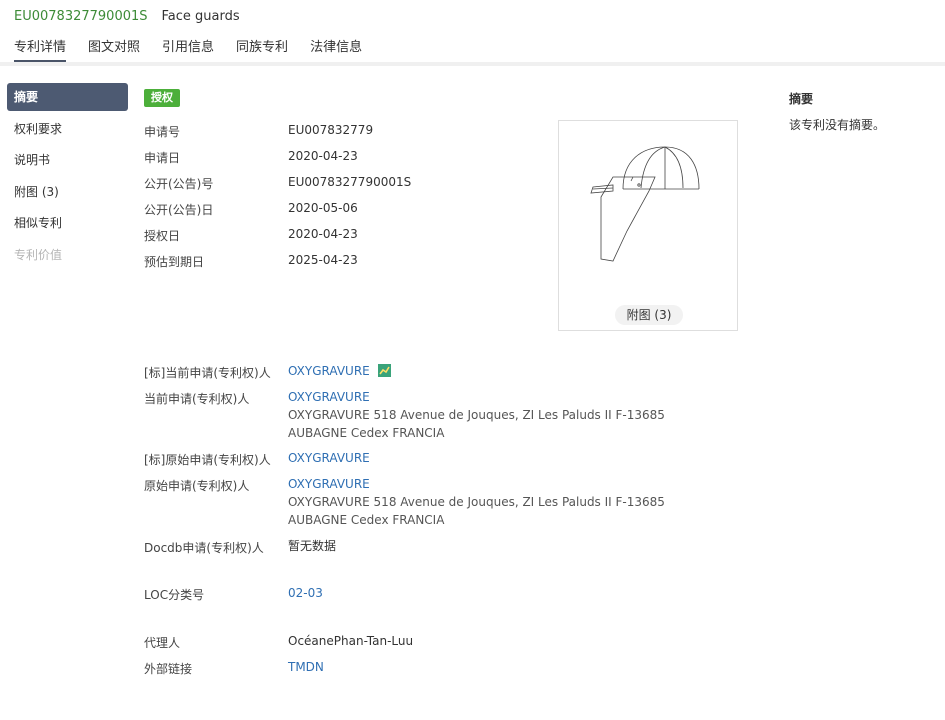  What do you see at coordinates (323, 156) in the screenshot?
I see `application-date: 2020-04-23` at bounding box center [323, 156].